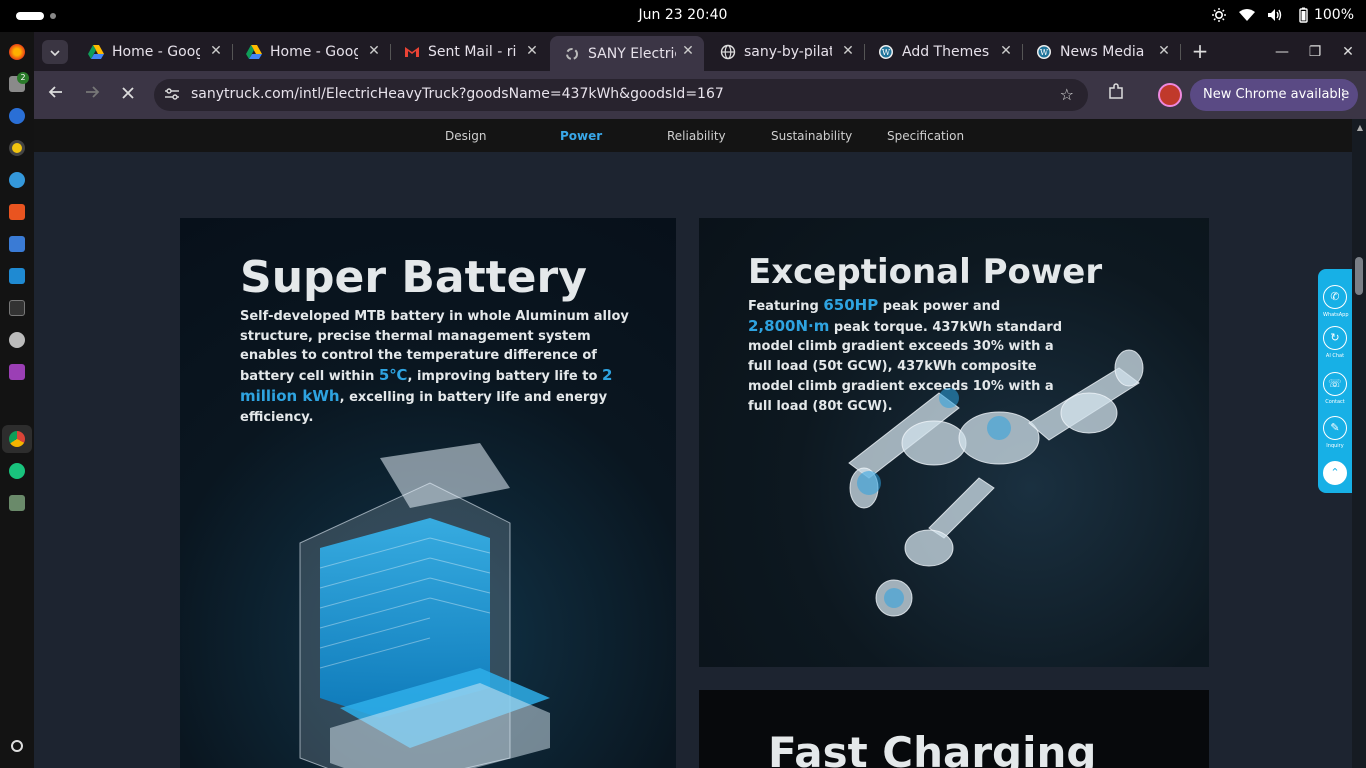 Image resolution: width=1366 pixels, height=768 pixels. I want to click on scroll-to-top-button: ⌃, so click(1335, 473).